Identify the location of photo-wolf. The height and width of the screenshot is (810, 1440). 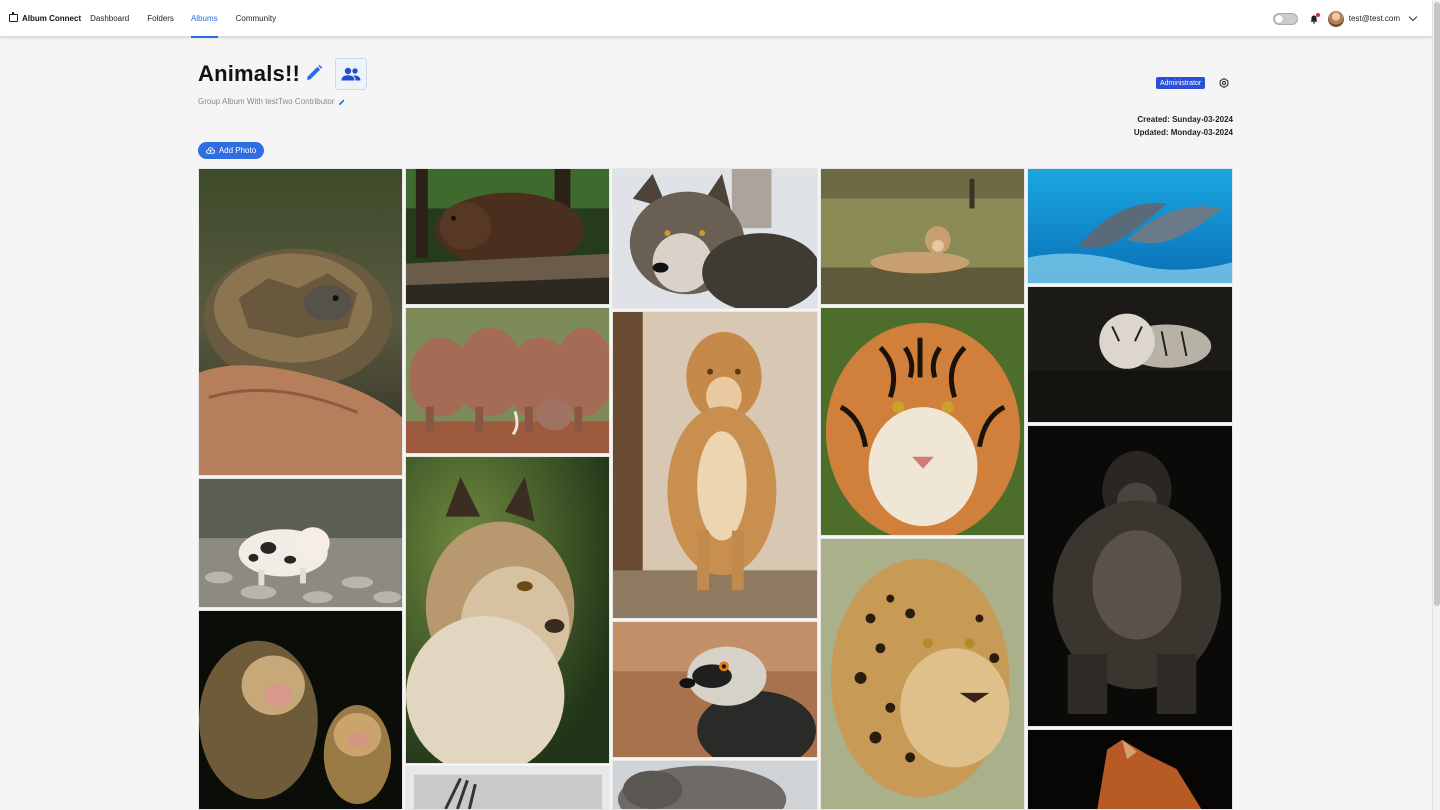
(715, 238).